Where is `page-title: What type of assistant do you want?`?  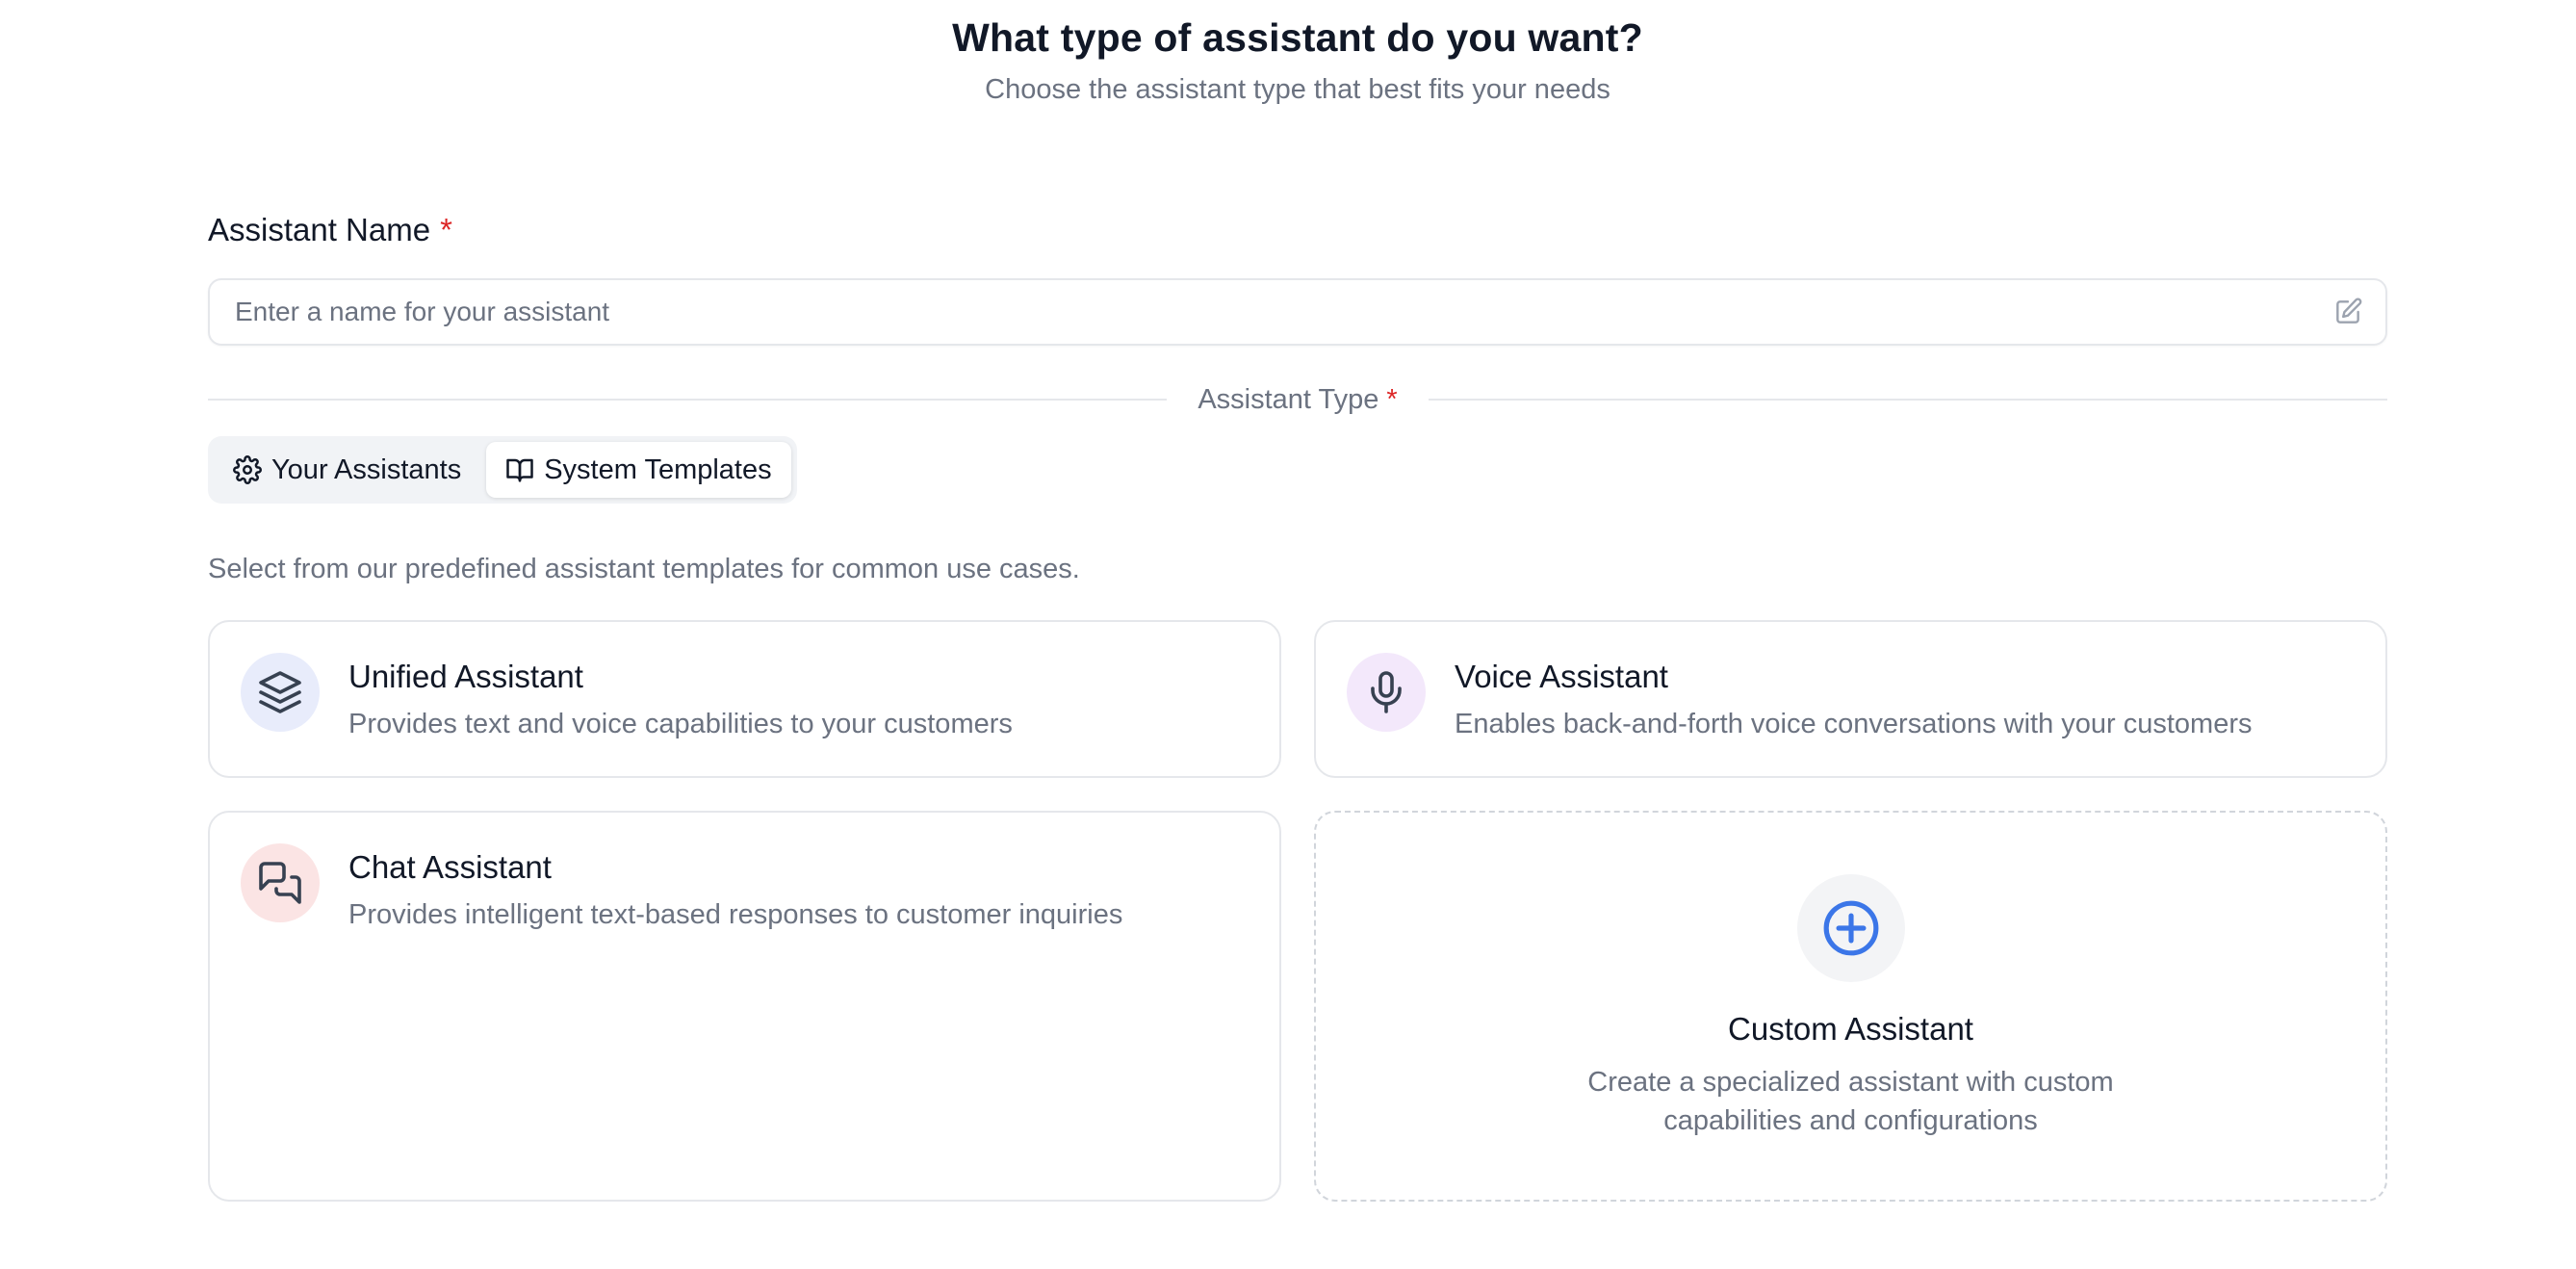 page-title: What type of assistant do you want? is located at coordinates (1297, 37).